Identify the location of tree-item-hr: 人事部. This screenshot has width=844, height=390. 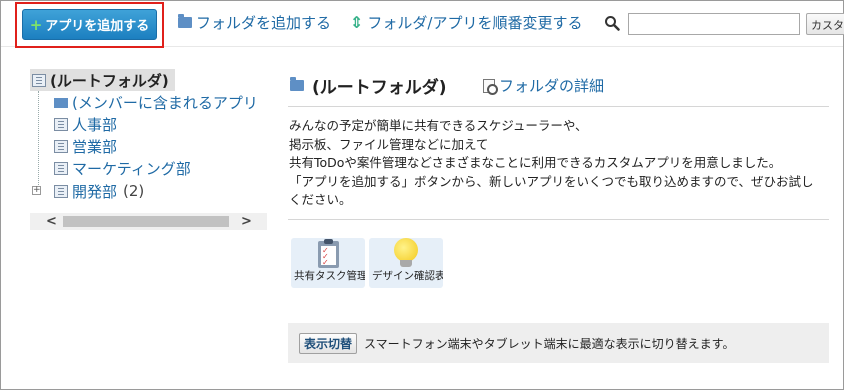
(85, 124).